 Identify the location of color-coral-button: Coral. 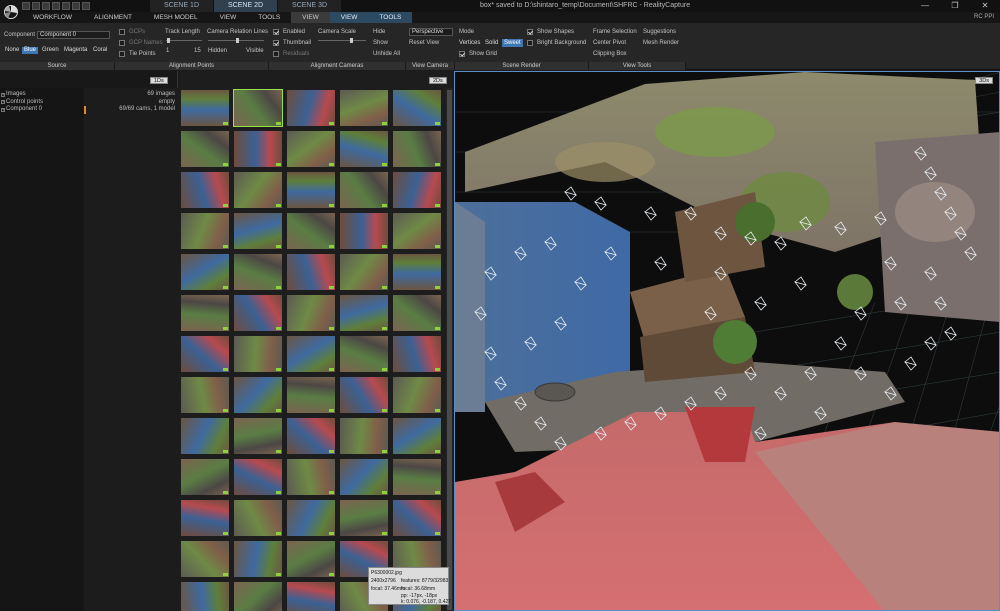
(100, 50).